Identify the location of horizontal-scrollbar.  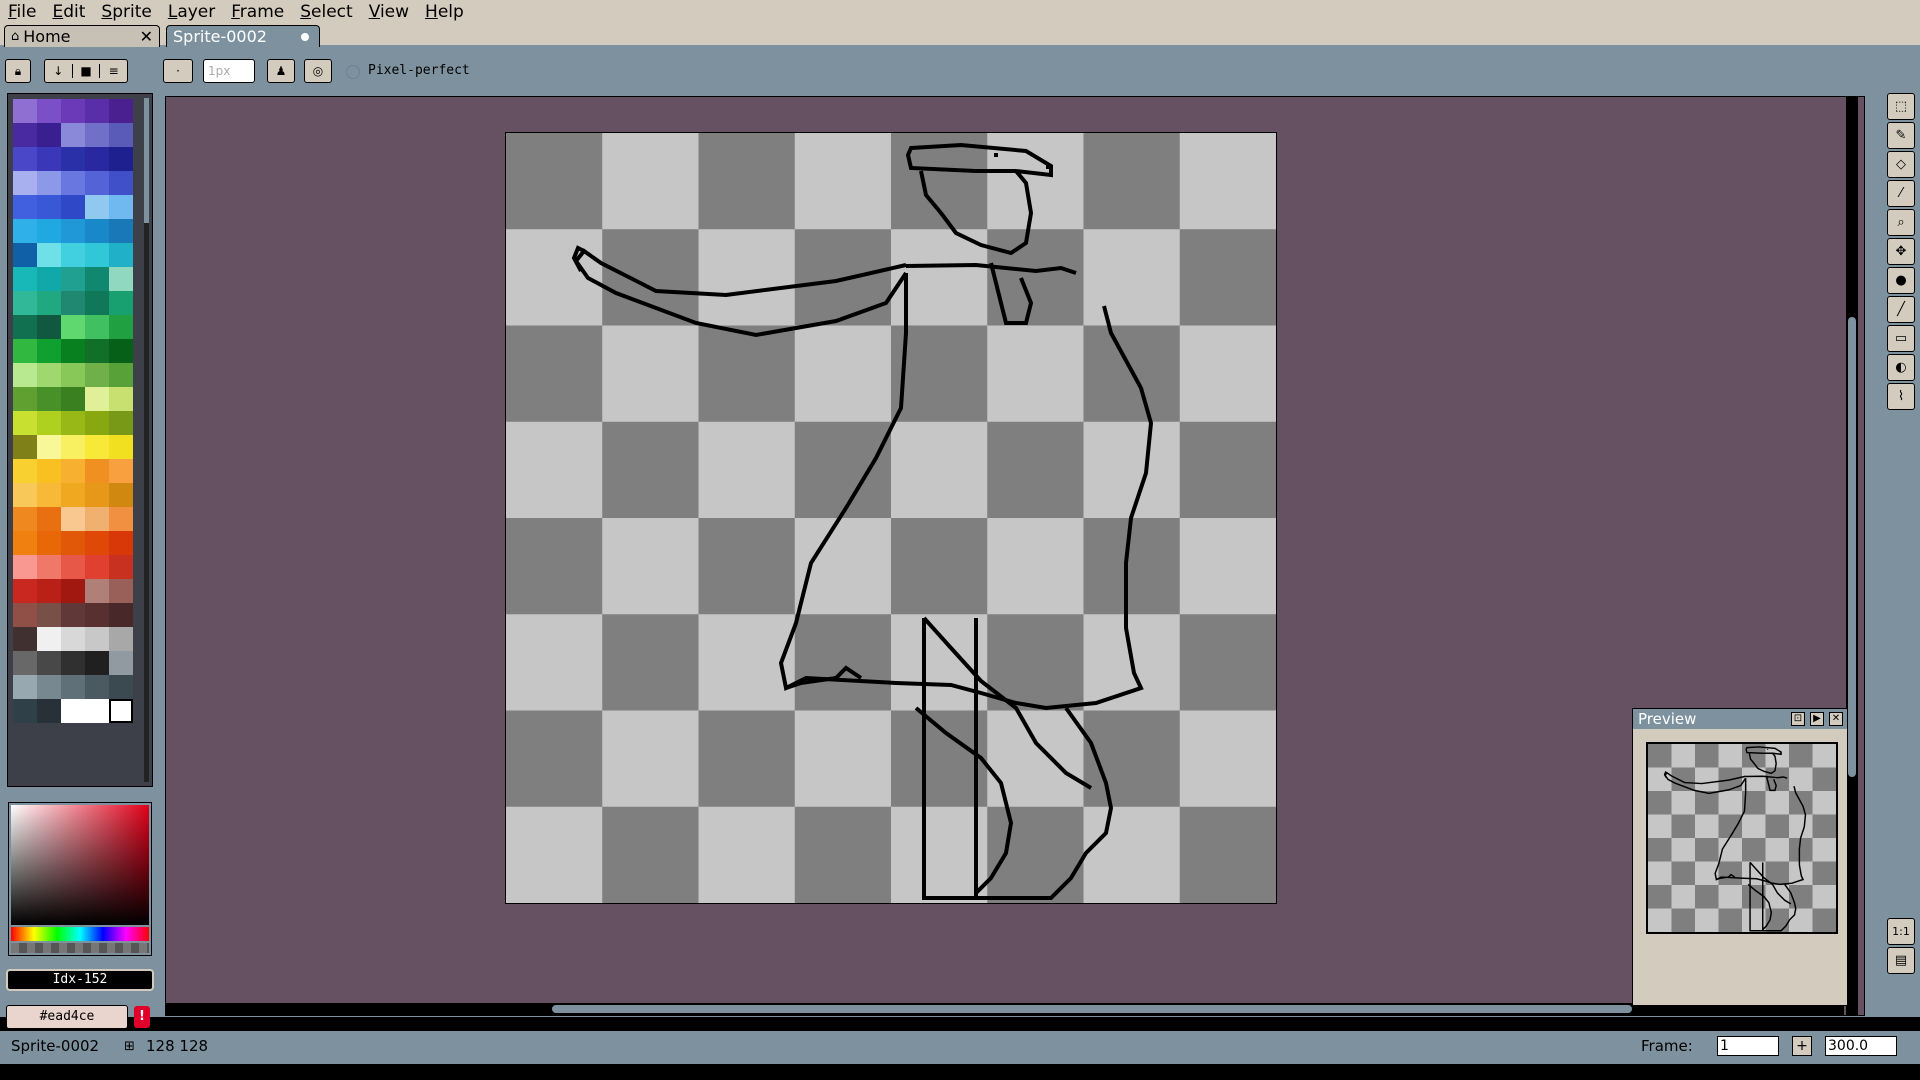
(1005, 1009).